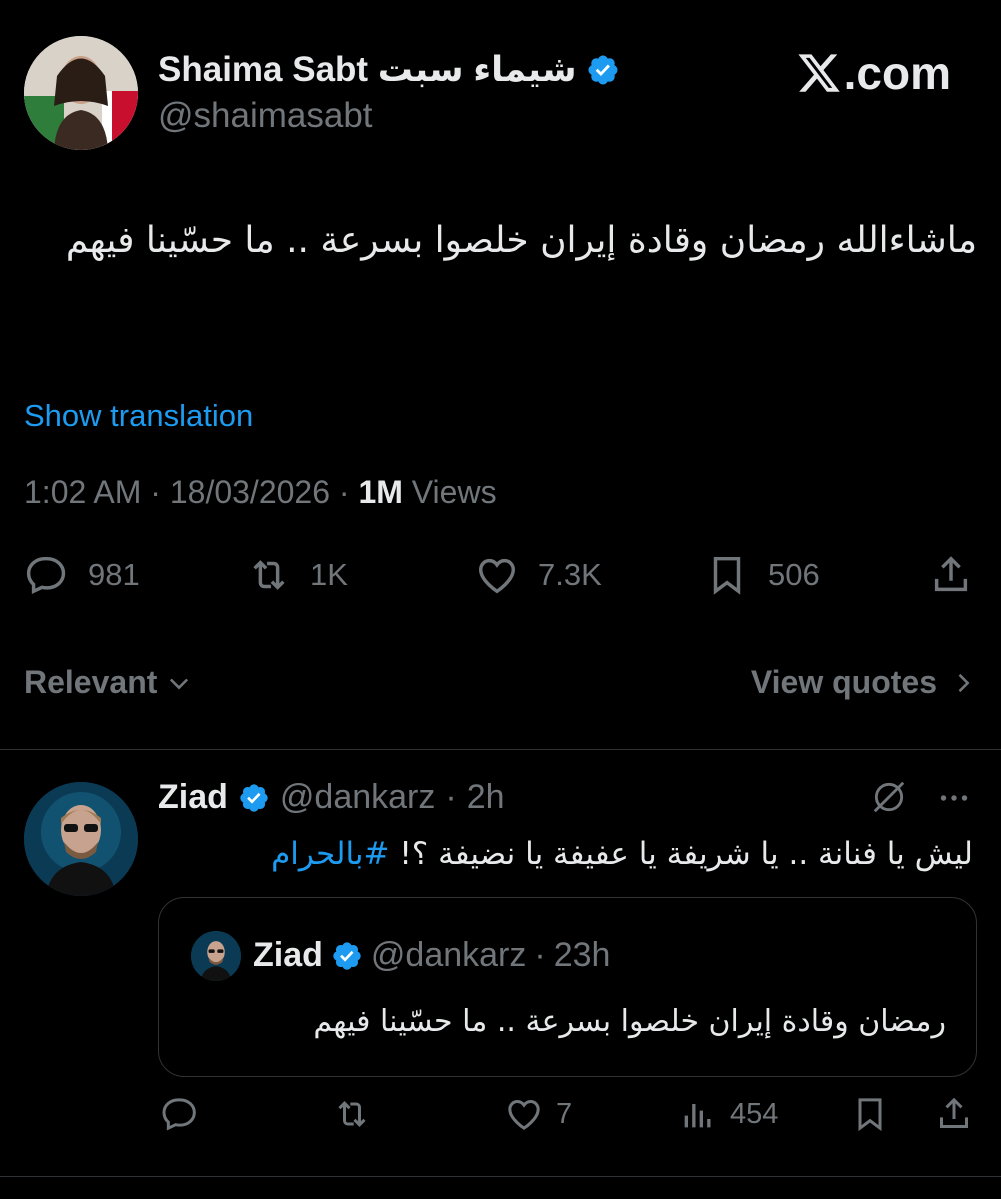 The width and height of the screenshot is (1001, 1199). I want to click on author-name-text: Shaima Sabt شيماء سبت, so click(367, 70).